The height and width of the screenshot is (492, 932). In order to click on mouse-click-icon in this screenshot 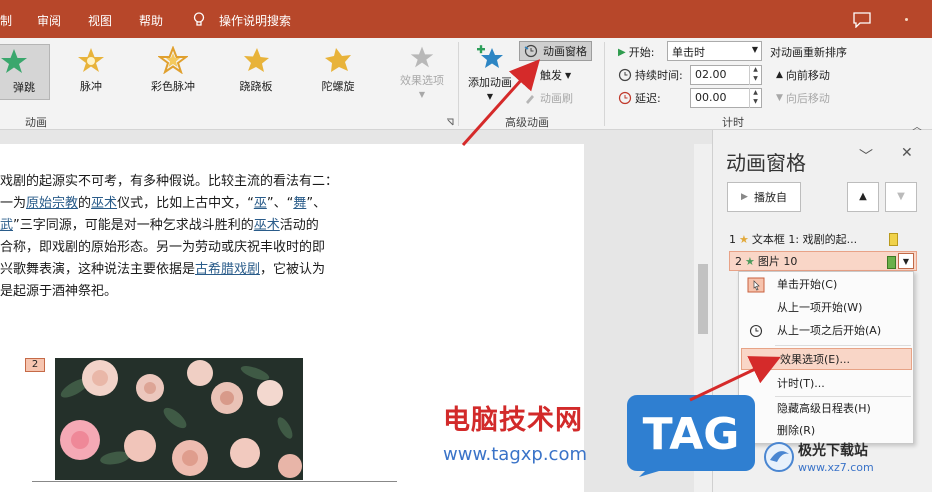, I will do `click(756, 285)`.